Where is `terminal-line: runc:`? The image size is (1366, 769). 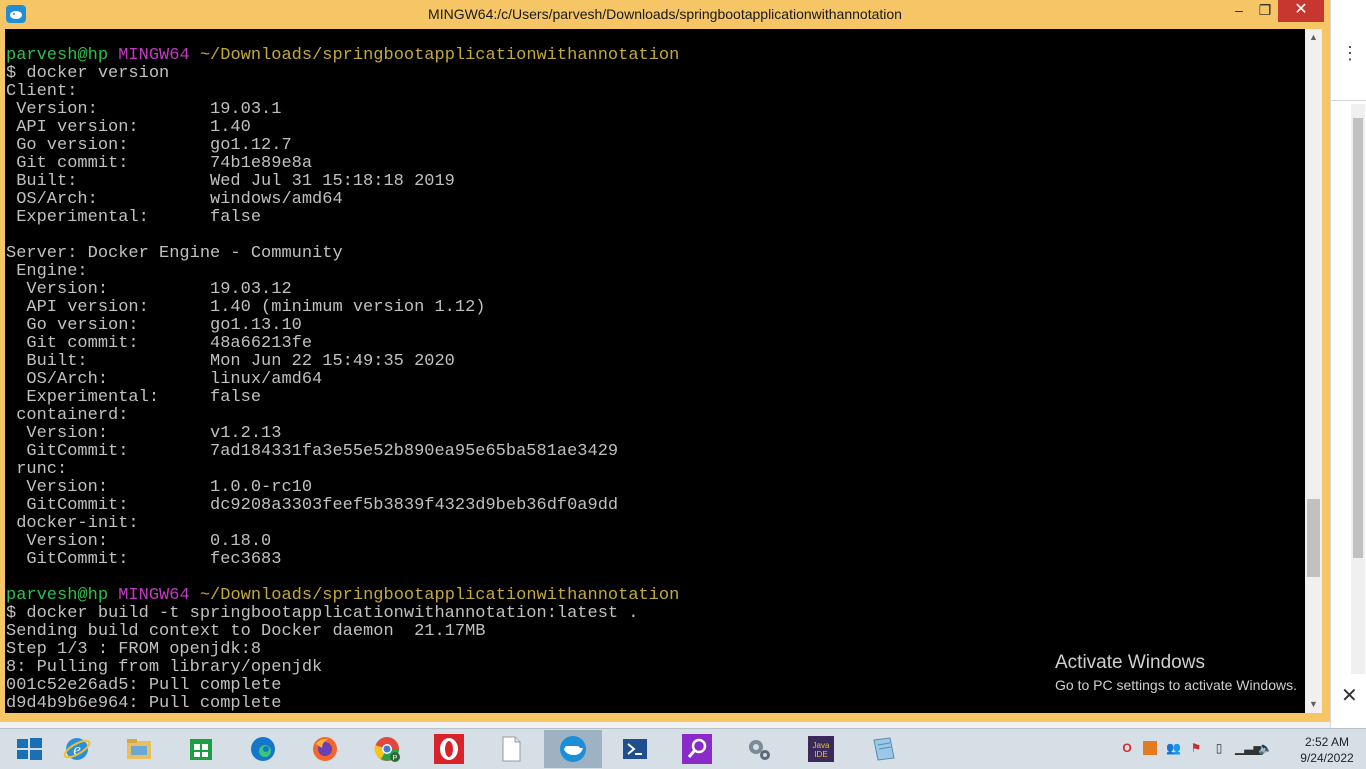
terminal-line: runc: is located at coordinates (37, 469).